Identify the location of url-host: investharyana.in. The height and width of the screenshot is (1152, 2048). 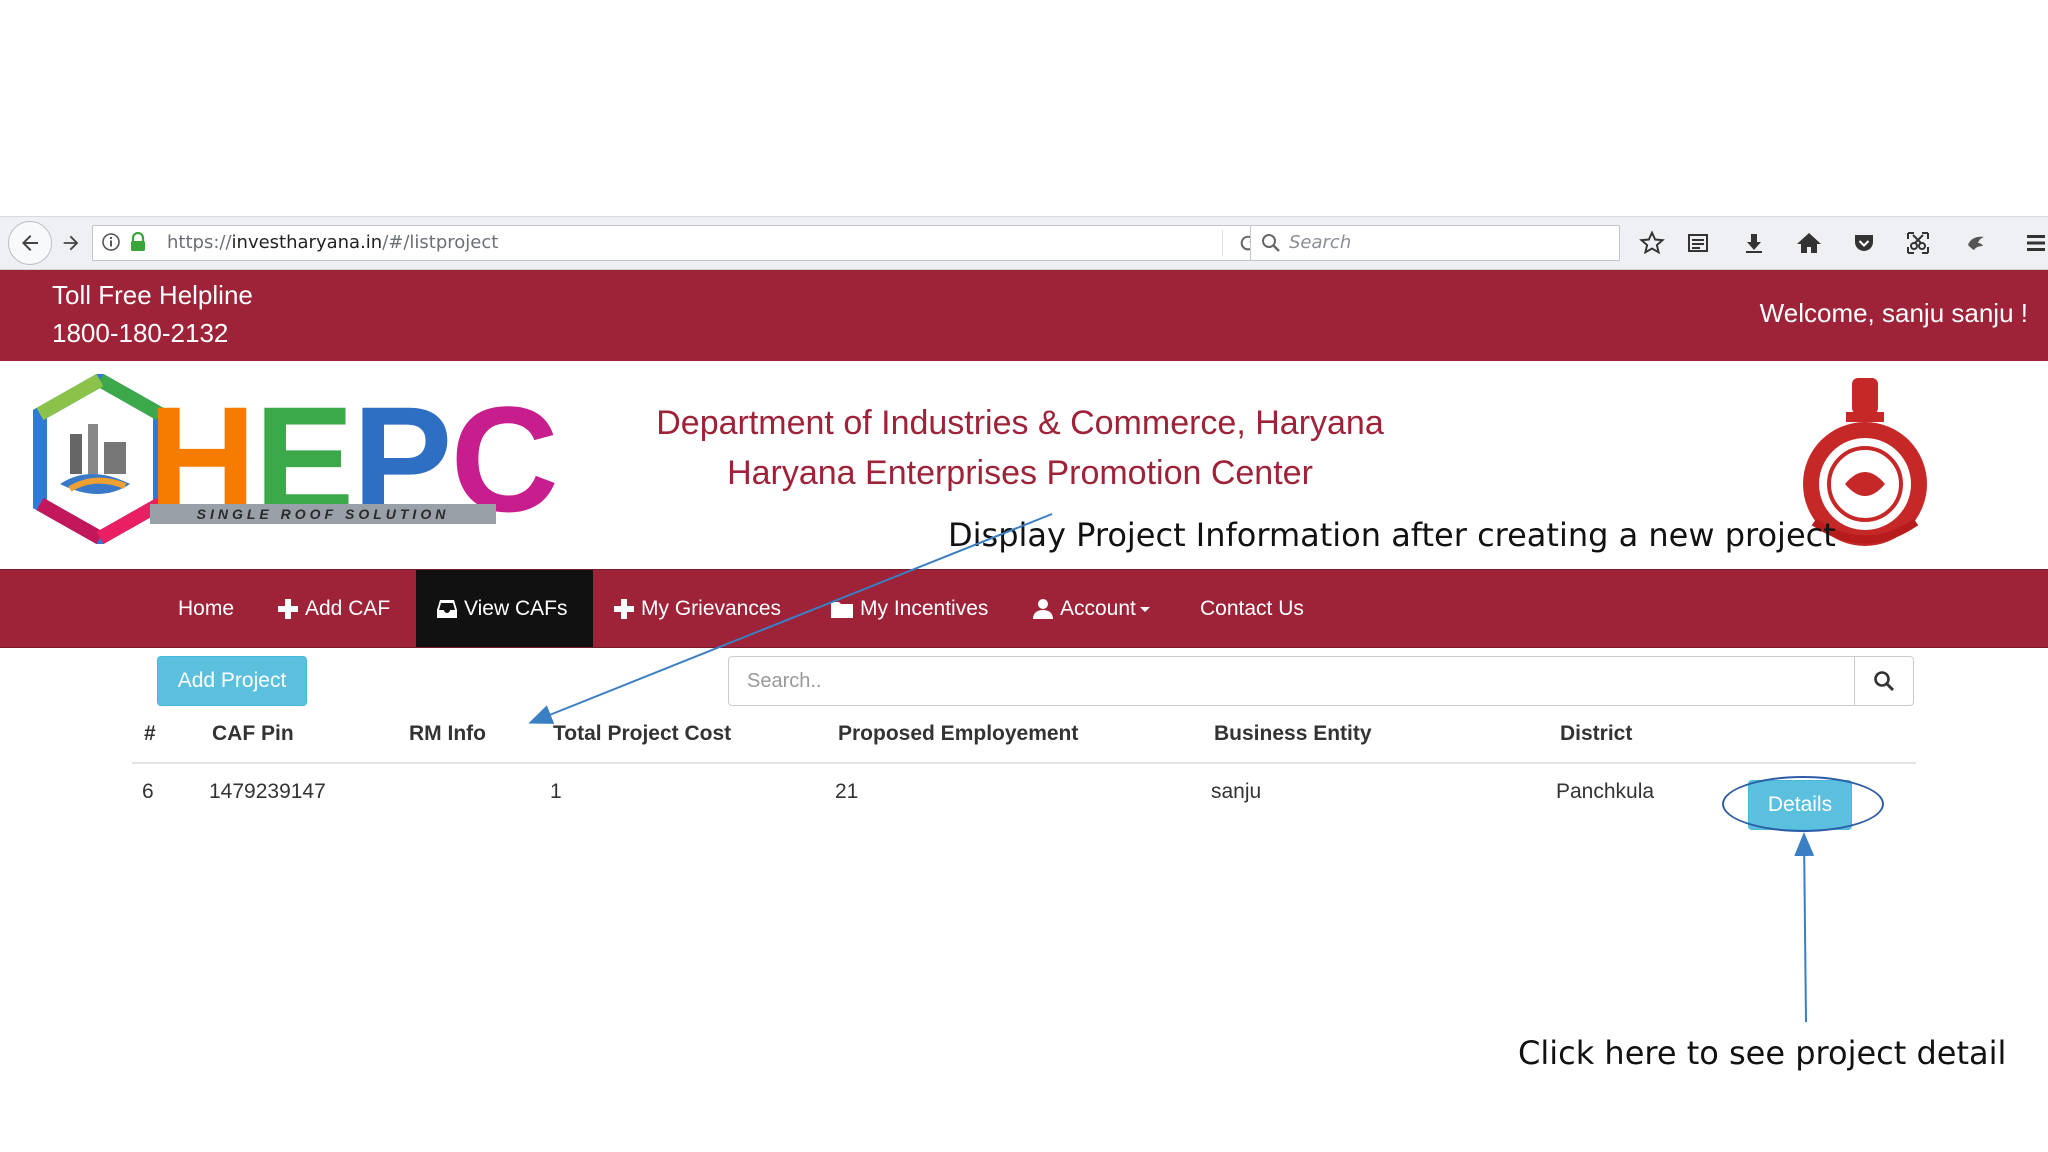
(307, 242).